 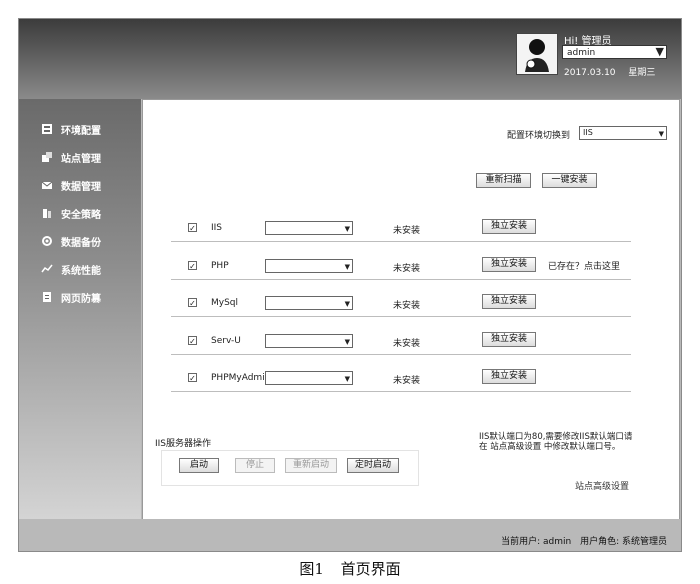 What do you see at coordinates (47, 268) in the screenshot?
I see `performance-icon` at bounding box center [47, 268].